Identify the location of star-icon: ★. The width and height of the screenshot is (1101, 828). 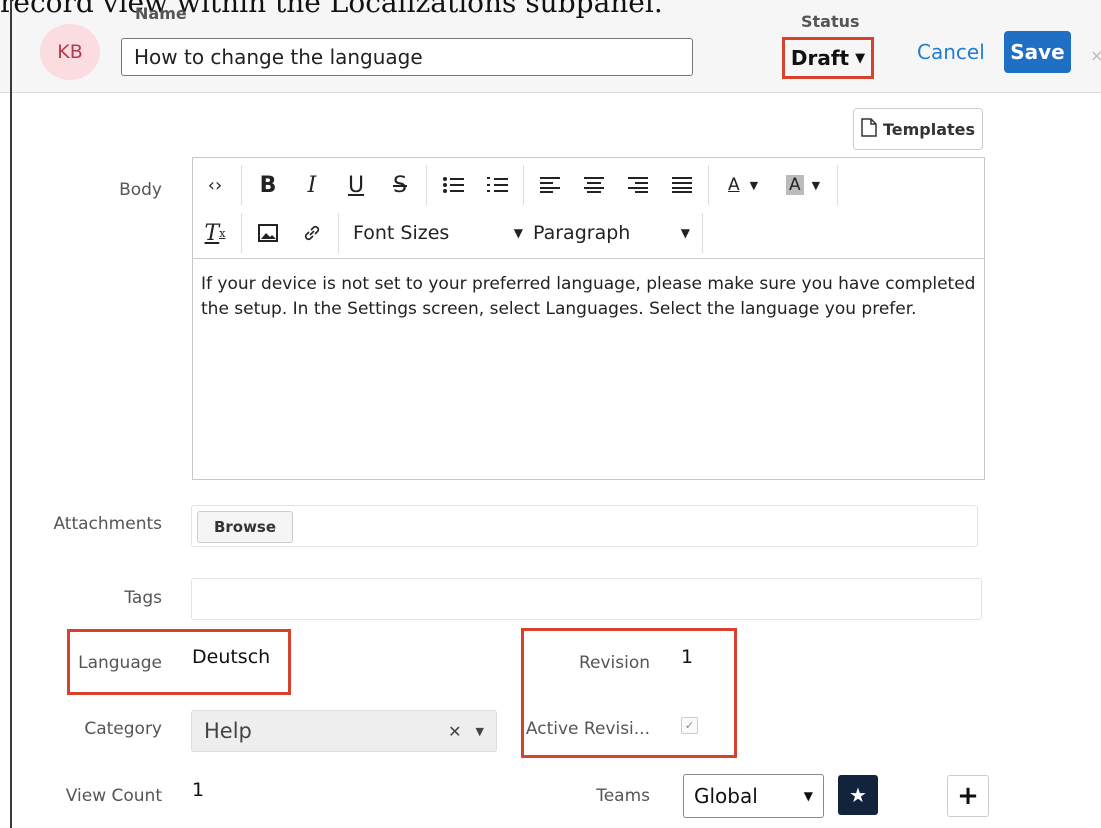
(858, 795).